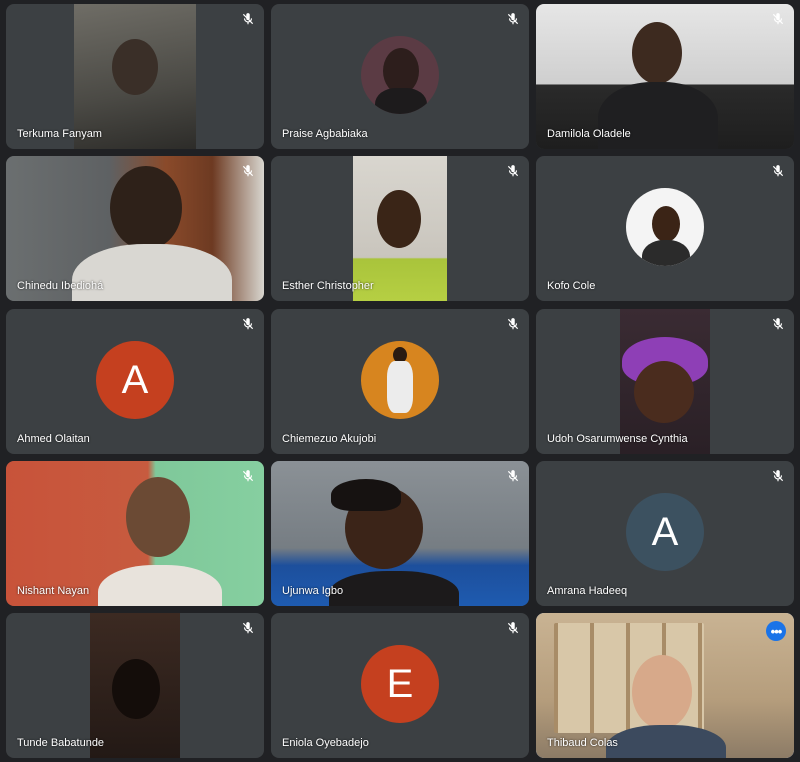  I want to click on participant-name: Chinedu Ibediohá, so click(60, 286).